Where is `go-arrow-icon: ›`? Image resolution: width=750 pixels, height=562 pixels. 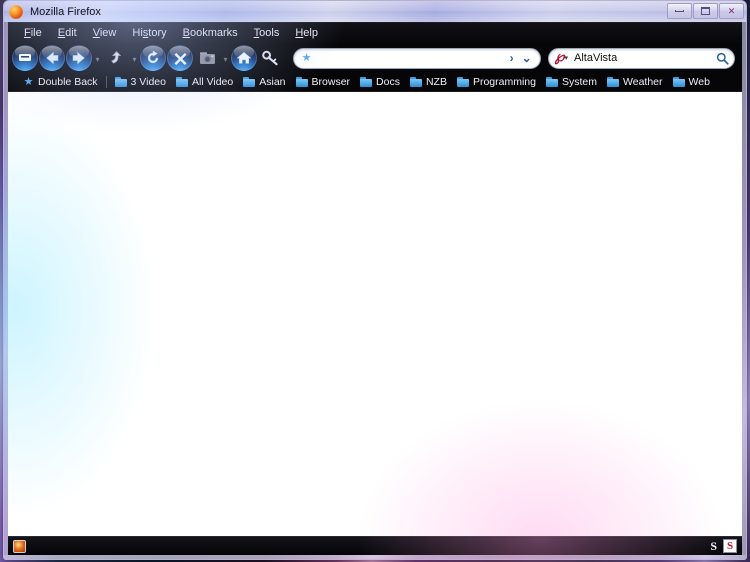
go-arrow-icon: › is located at coordinates (512, 58).